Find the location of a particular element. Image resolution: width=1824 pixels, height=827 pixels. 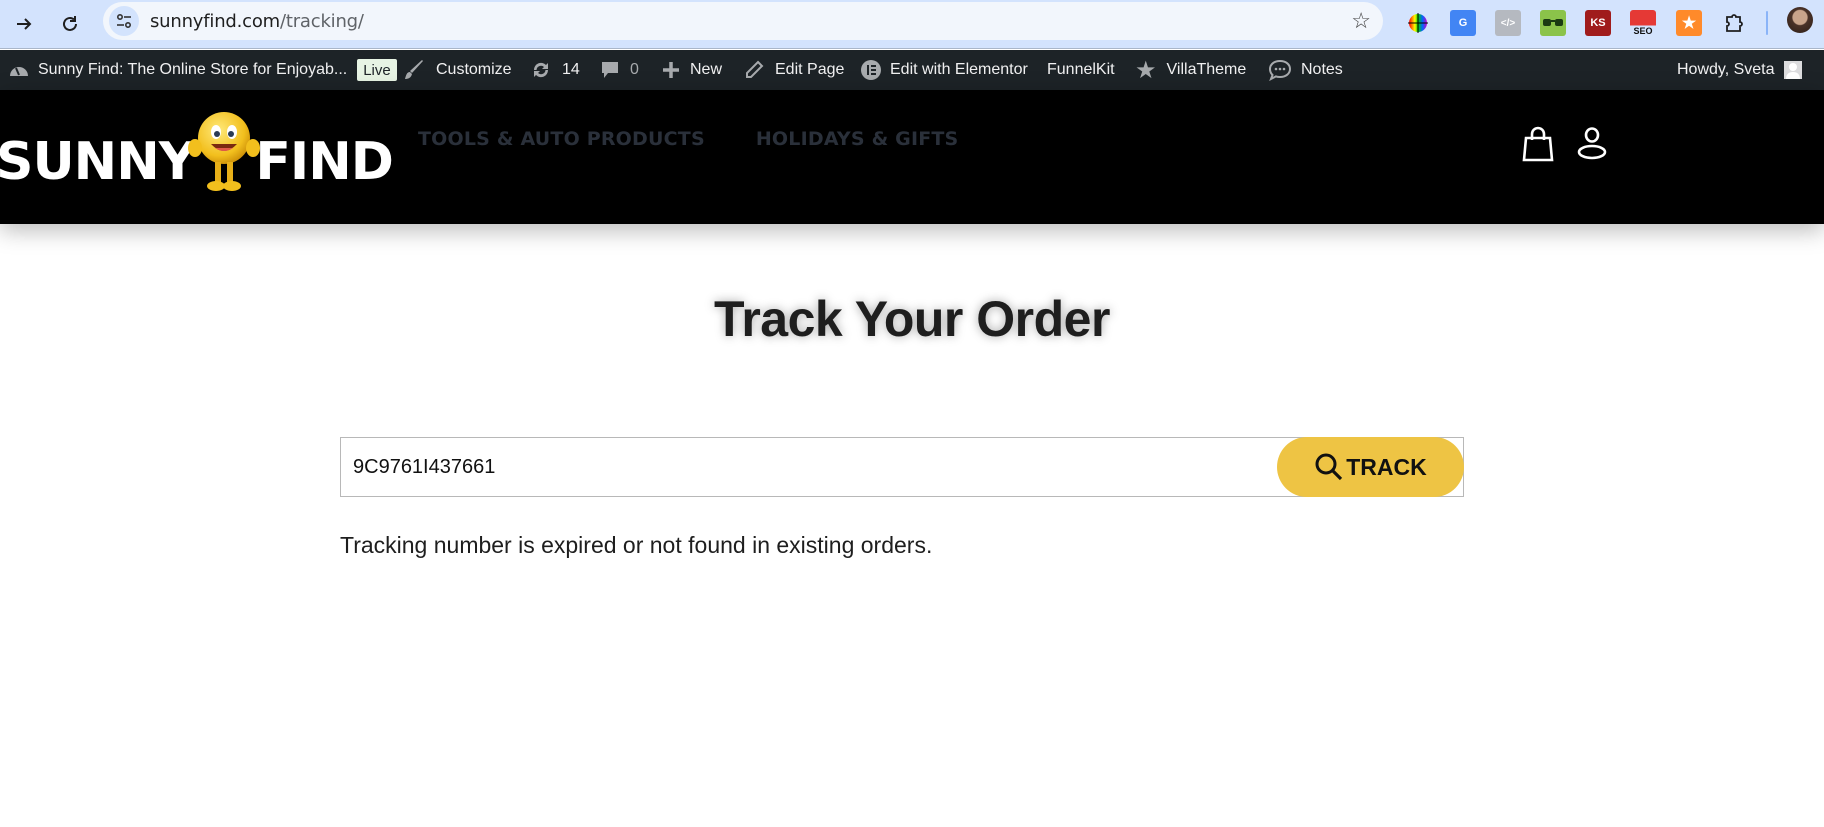

notes-icon is located at coordinates (1280, 70).